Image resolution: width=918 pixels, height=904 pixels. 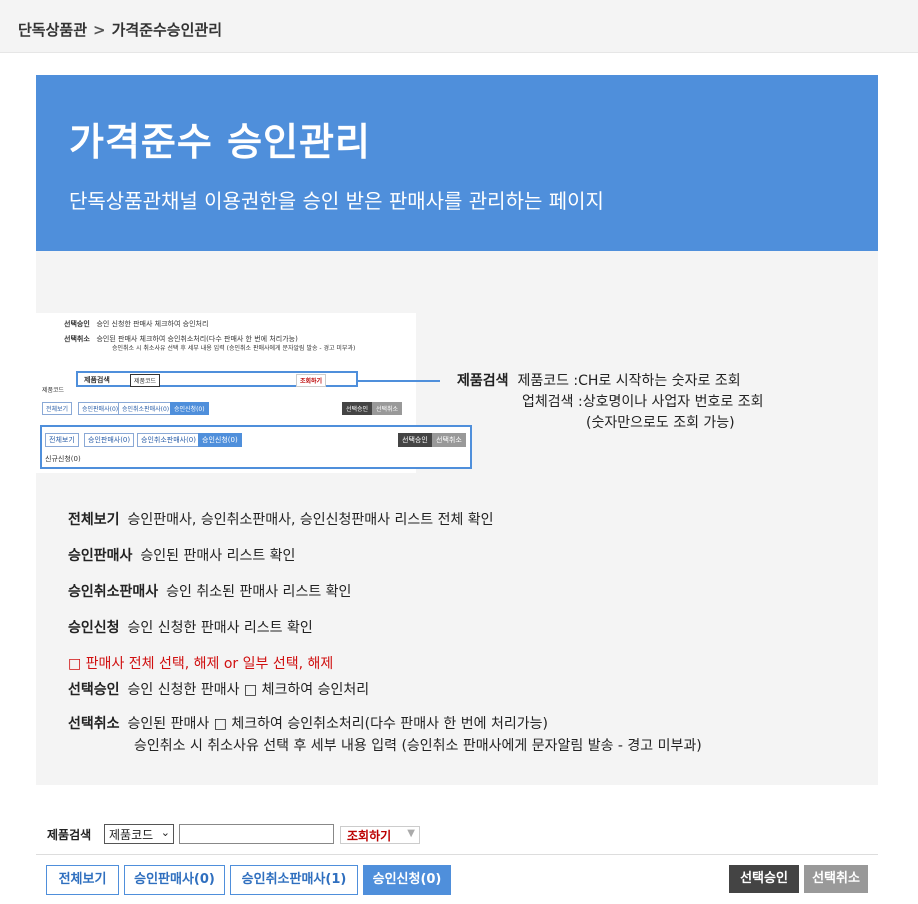 What do you see at coordinates (52, 30) in the screenshot?
I see `breadcrumb-root: 단독상품관` at bounding box center [52, 30].